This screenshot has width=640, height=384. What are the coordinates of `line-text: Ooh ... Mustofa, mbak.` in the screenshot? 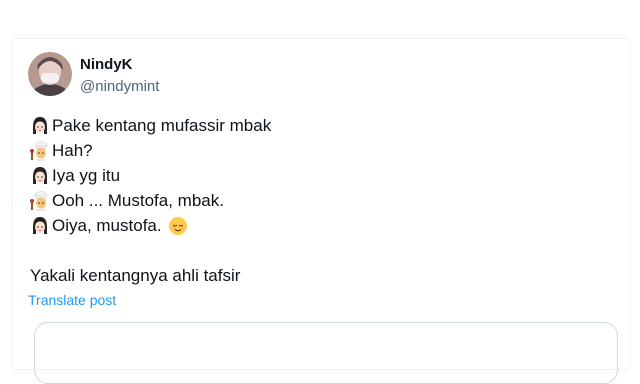 It's located at (138, 200).